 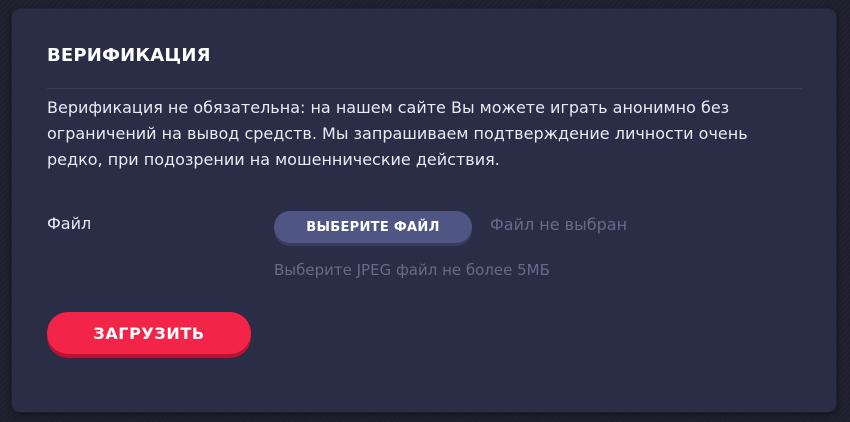 I want to click on verification-title: ВЕРИФИКАЦИЯ, so click(x=129, y=55).